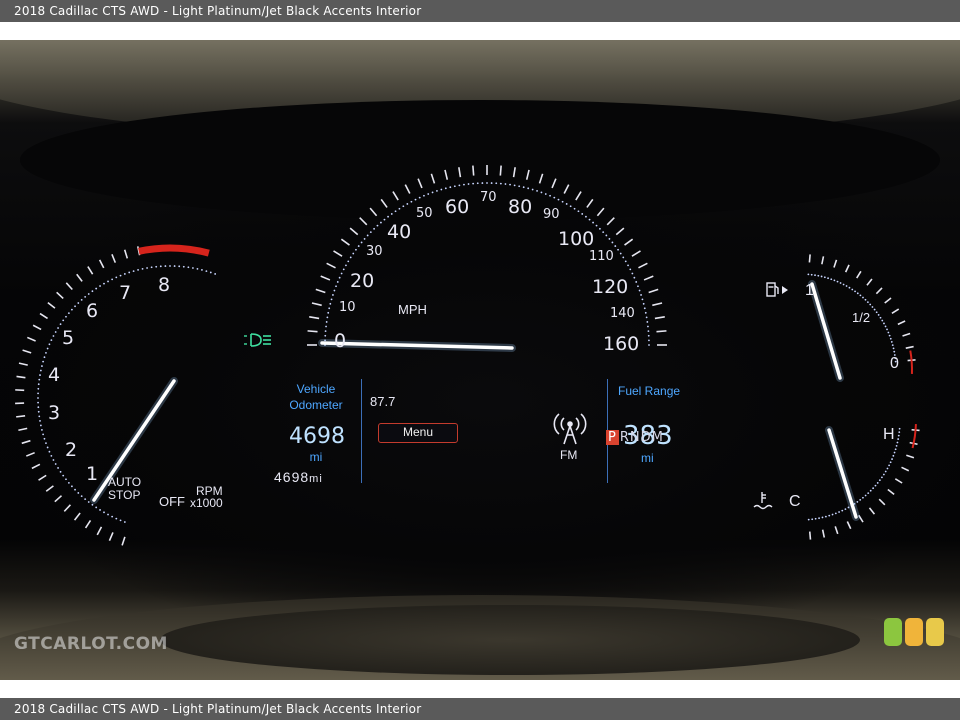 This screenshot has height=720, width=960. I want to click on fuel-needle, so click(826, 331).